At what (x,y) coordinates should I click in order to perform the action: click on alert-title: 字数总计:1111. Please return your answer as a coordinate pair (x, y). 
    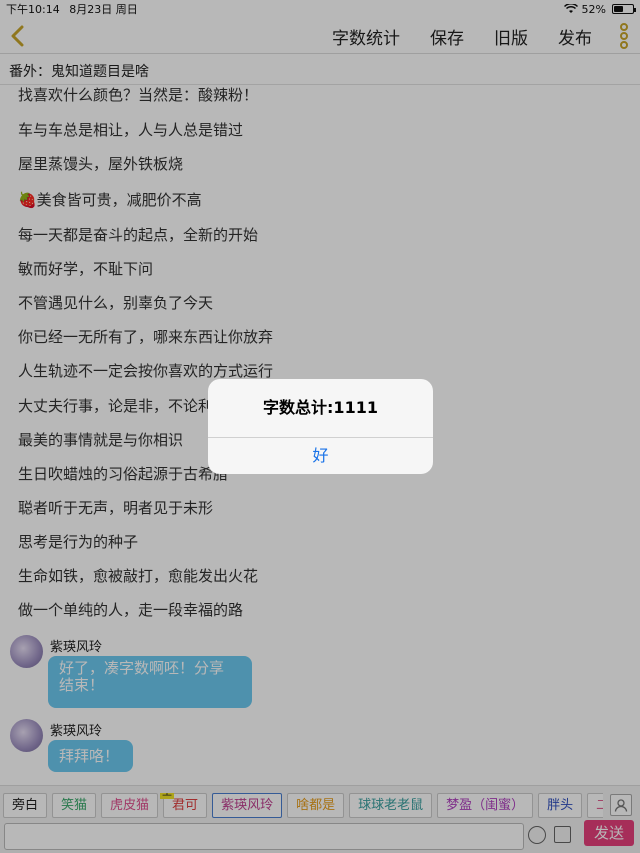
    Looking at the image, I should click on (320, 407).